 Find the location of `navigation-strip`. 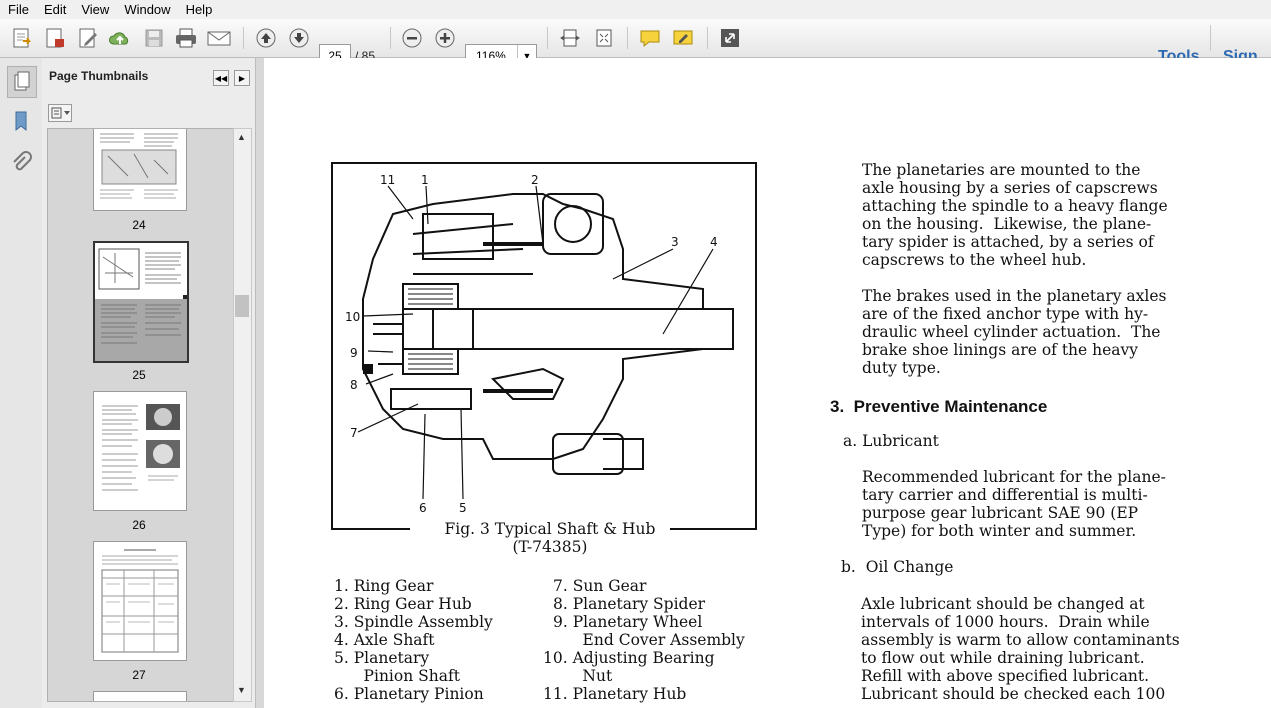

navigation-strip is located at coordinates (21, 383).